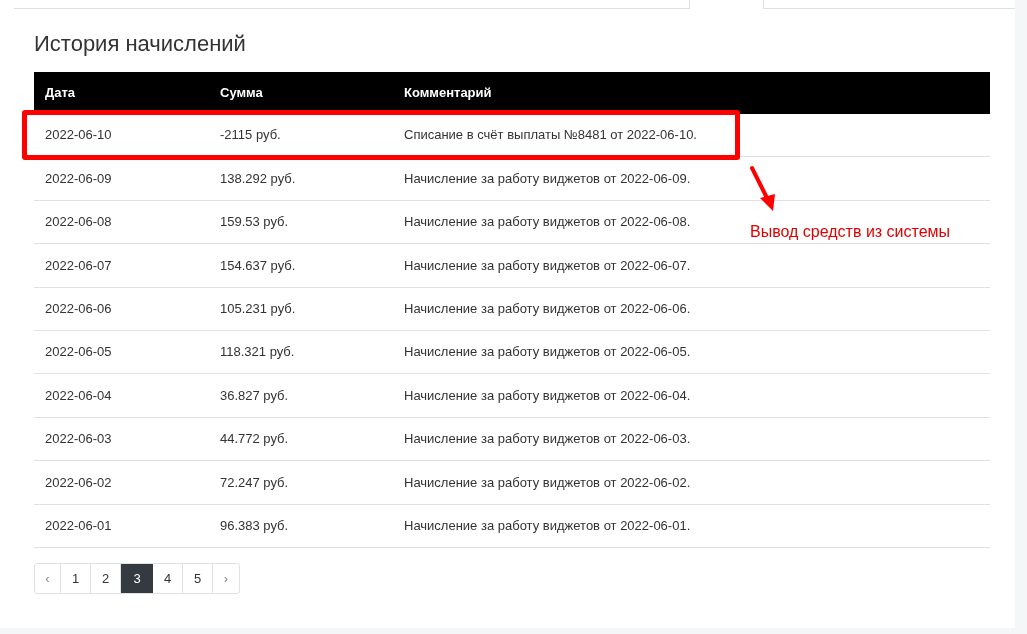  I want to click on previous-page-button: ‹, so click(48, 578).